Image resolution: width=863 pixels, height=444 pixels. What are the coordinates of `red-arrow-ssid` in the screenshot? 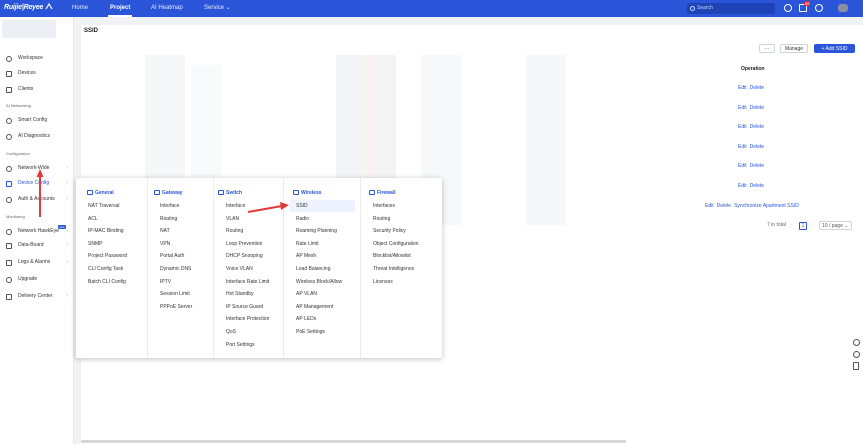 It's located at (265, 209).